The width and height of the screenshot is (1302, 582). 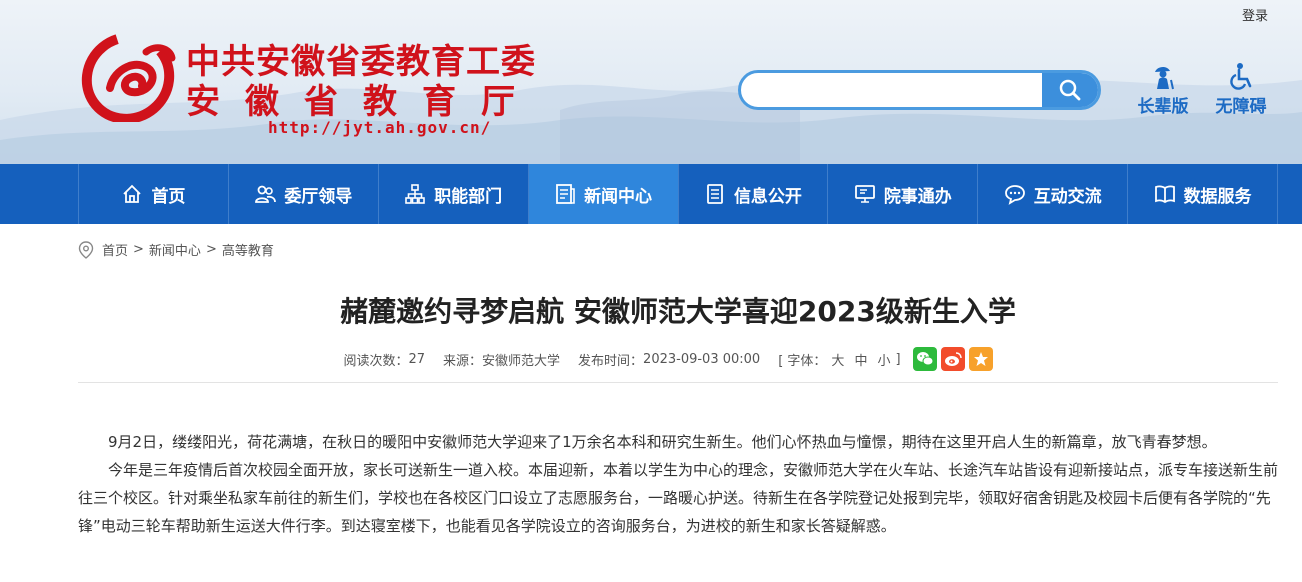 I want to click on favorite-button, so click(x=980, y=359).